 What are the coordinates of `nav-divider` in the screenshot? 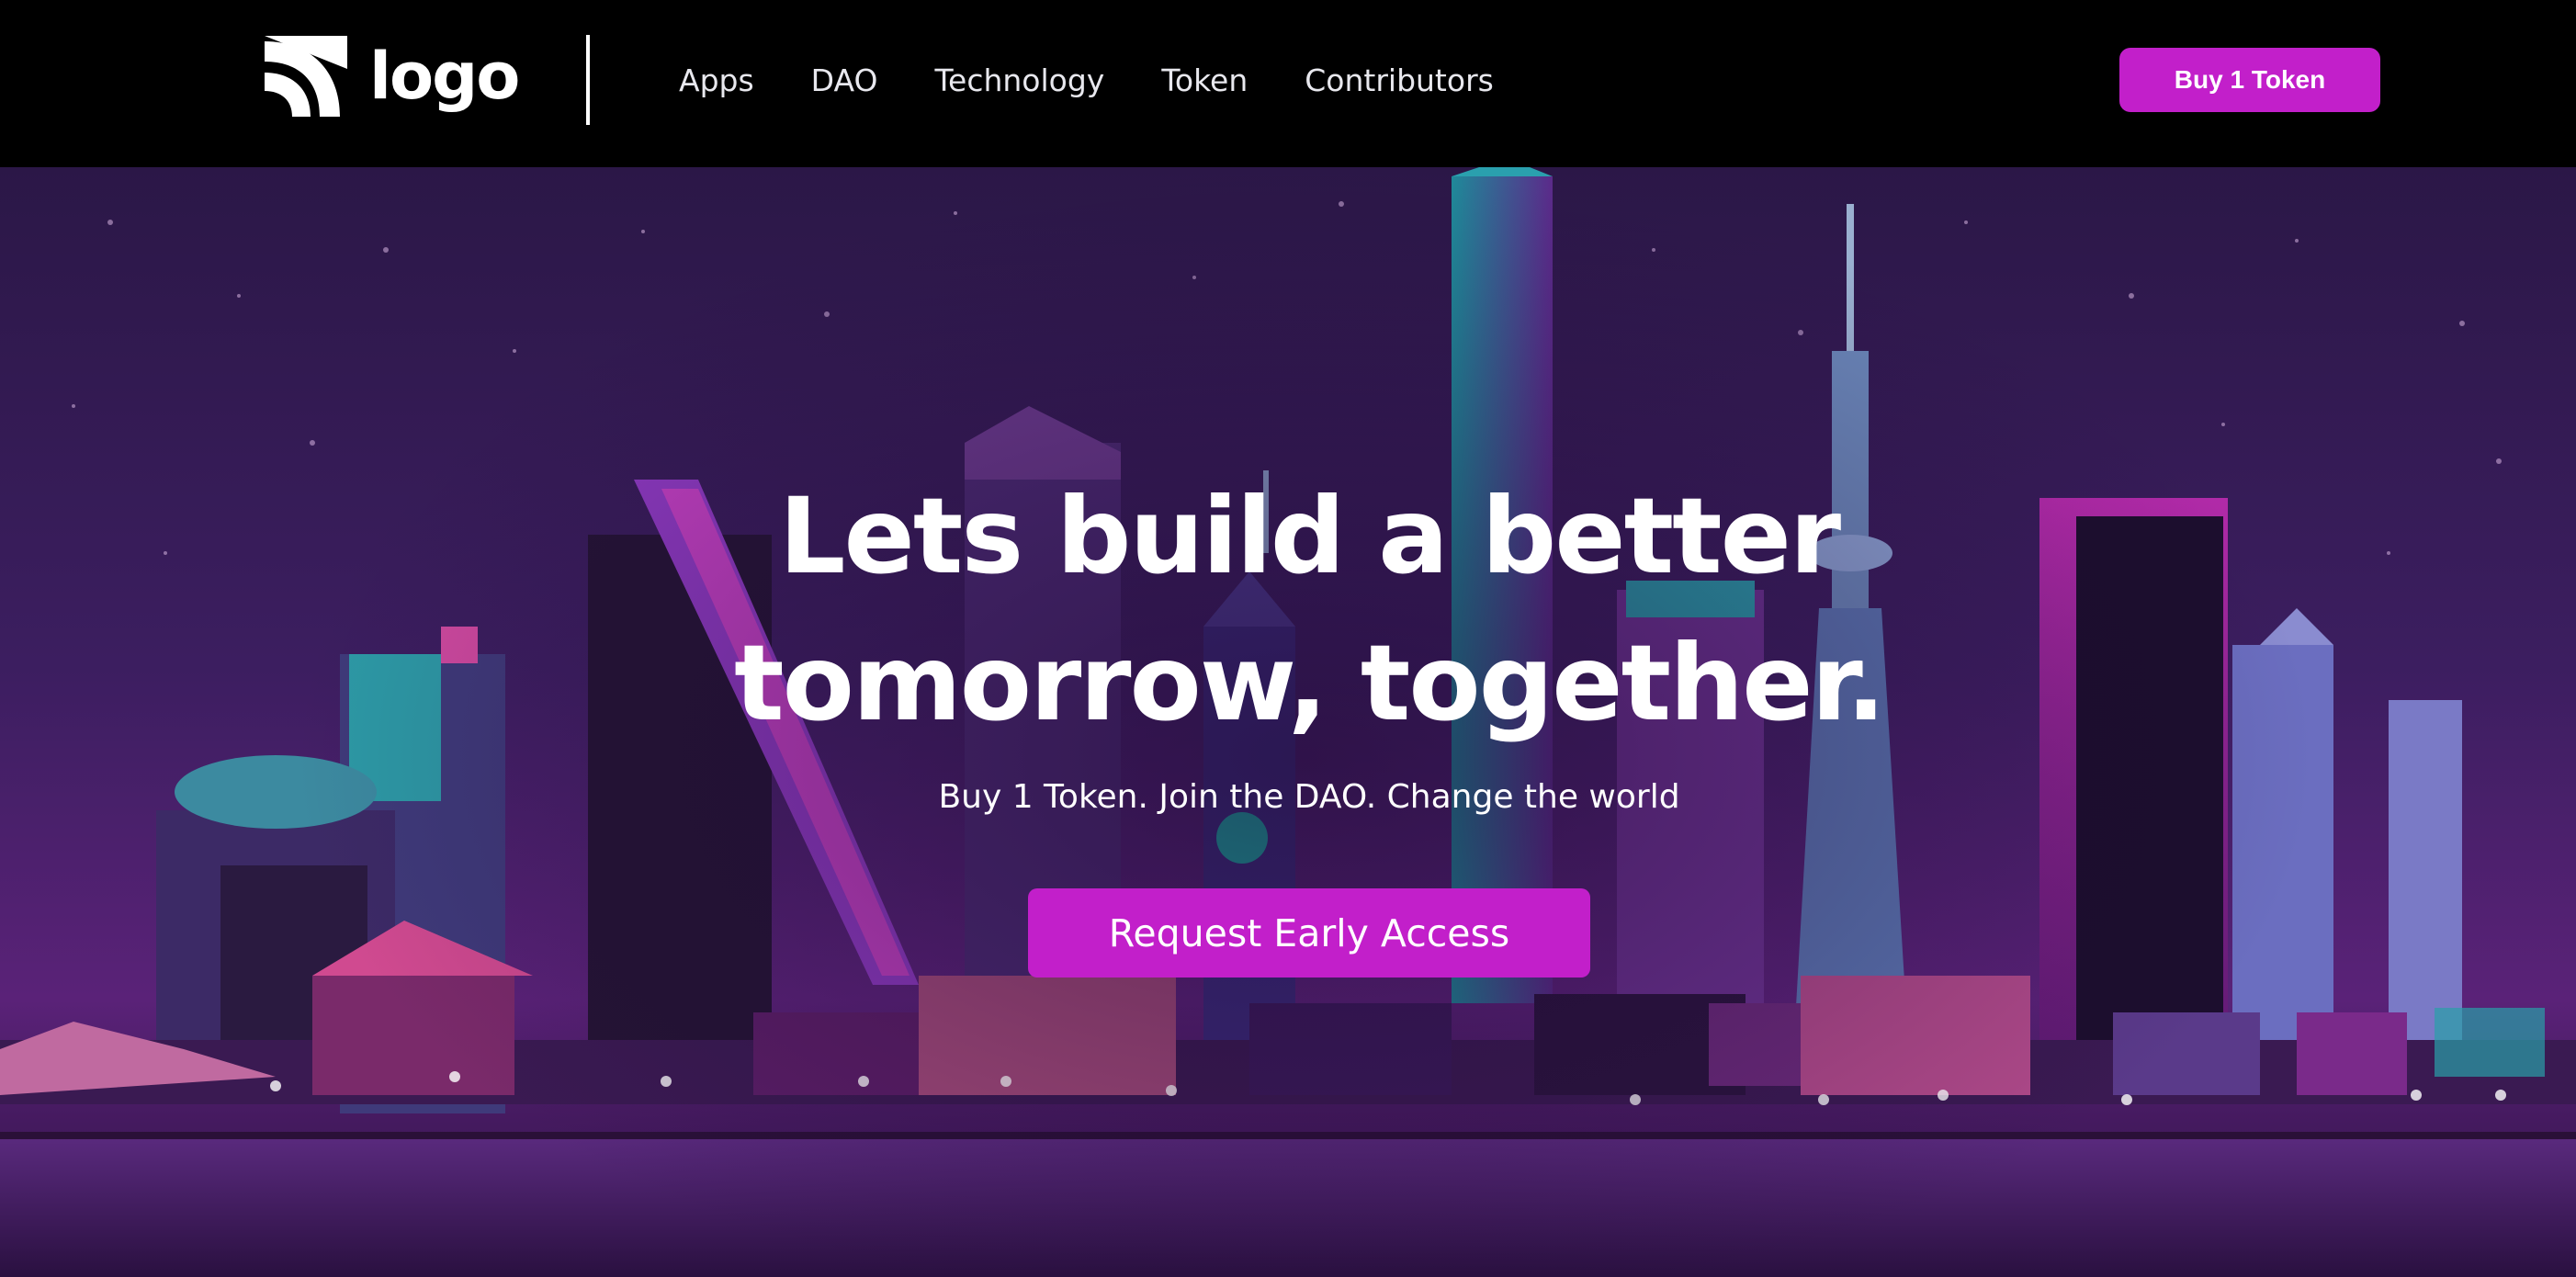 It's located at (588, 80).